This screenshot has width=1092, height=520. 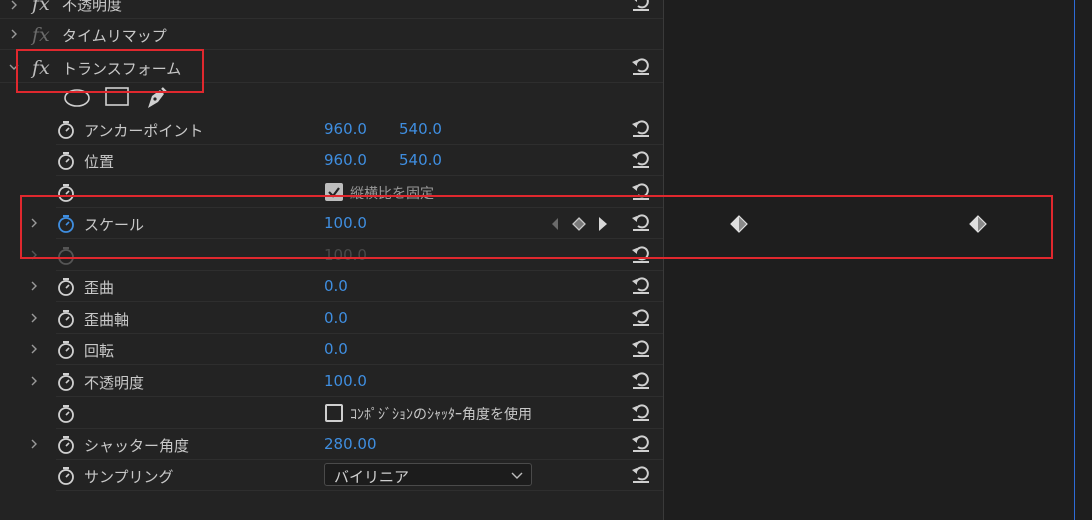 I want to click on property-row-anchor-point: アンカーポイント 960.0 540.0, so click(x=331, y=129).